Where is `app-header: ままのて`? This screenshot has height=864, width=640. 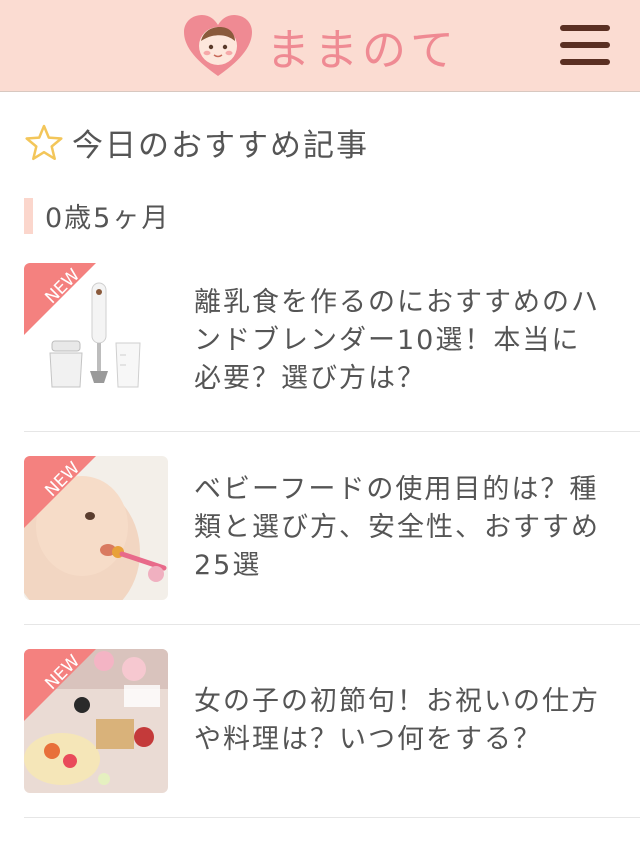 app-header: ままのて is located at coordinates (320, 46).